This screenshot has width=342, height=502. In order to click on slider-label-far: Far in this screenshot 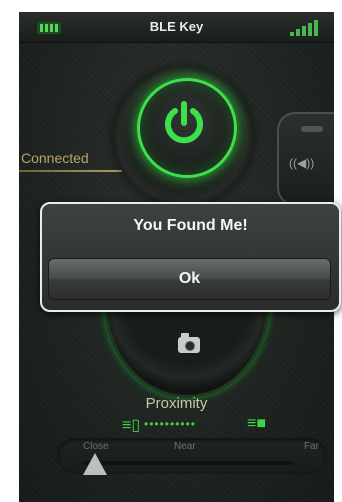, I will do `click(311, 446)`.